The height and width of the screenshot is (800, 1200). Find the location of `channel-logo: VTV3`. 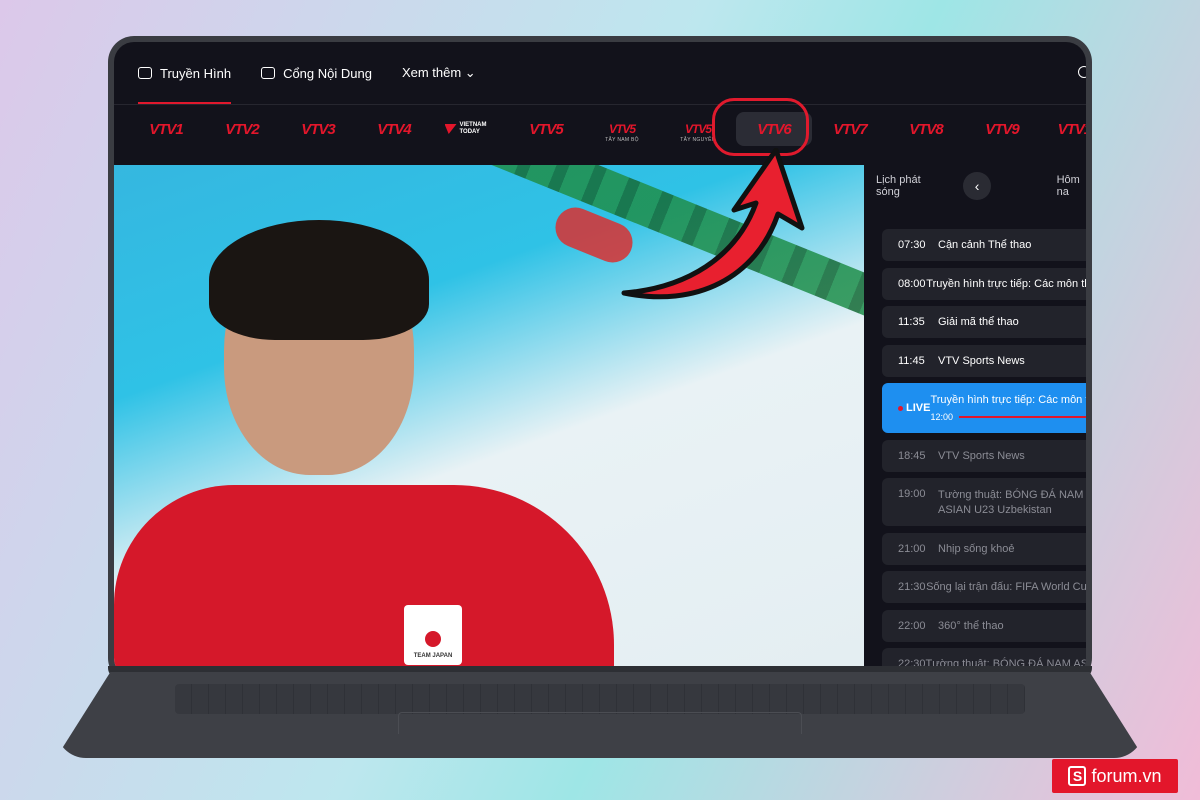

channel-logo: VTV3 is located at coordinates (318, 129).